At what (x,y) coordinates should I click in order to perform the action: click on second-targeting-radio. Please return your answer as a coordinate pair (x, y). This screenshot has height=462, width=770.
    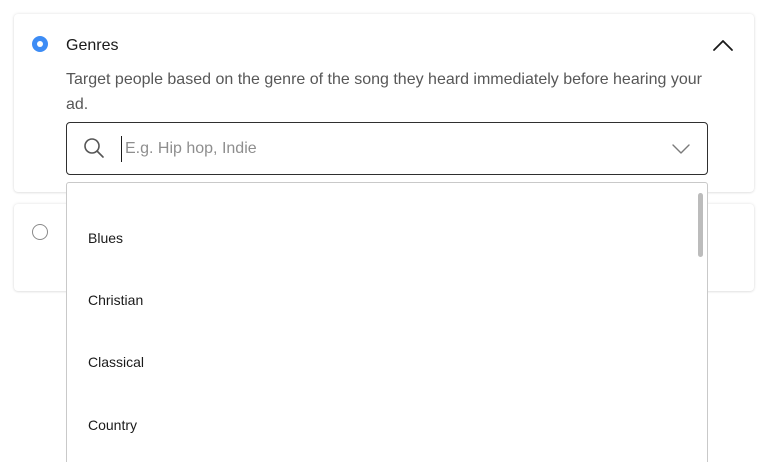
    Looking at the image, I should click on (40, 232).